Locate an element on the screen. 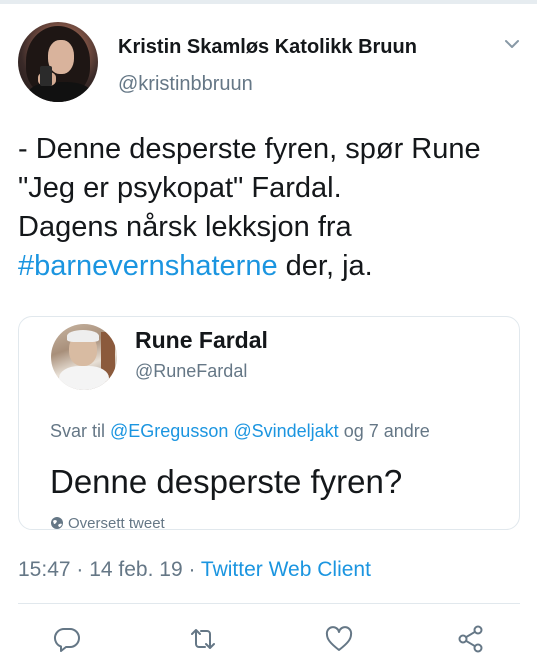  tweet-text-line: "Jeg er psykopat" Fardal. is located at coordinates (180, 188).